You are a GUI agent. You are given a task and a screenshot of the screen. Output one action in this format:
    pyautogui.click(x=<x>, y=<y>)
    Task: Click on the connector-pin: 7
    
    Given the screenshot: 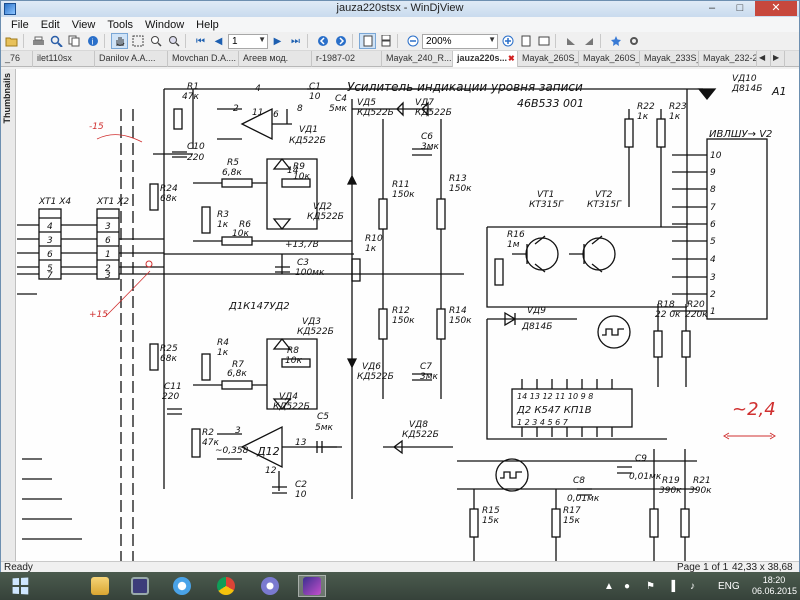 What is the action you would take?
    pyautogui.click(x=50, y=276)
    